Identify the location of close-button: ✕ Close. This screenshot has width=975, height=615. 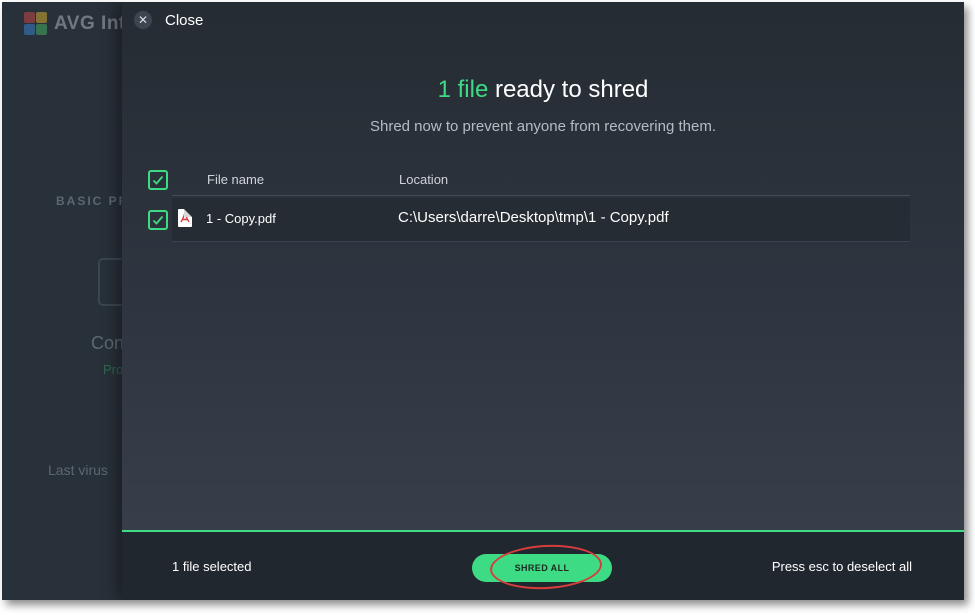
(168, 20).